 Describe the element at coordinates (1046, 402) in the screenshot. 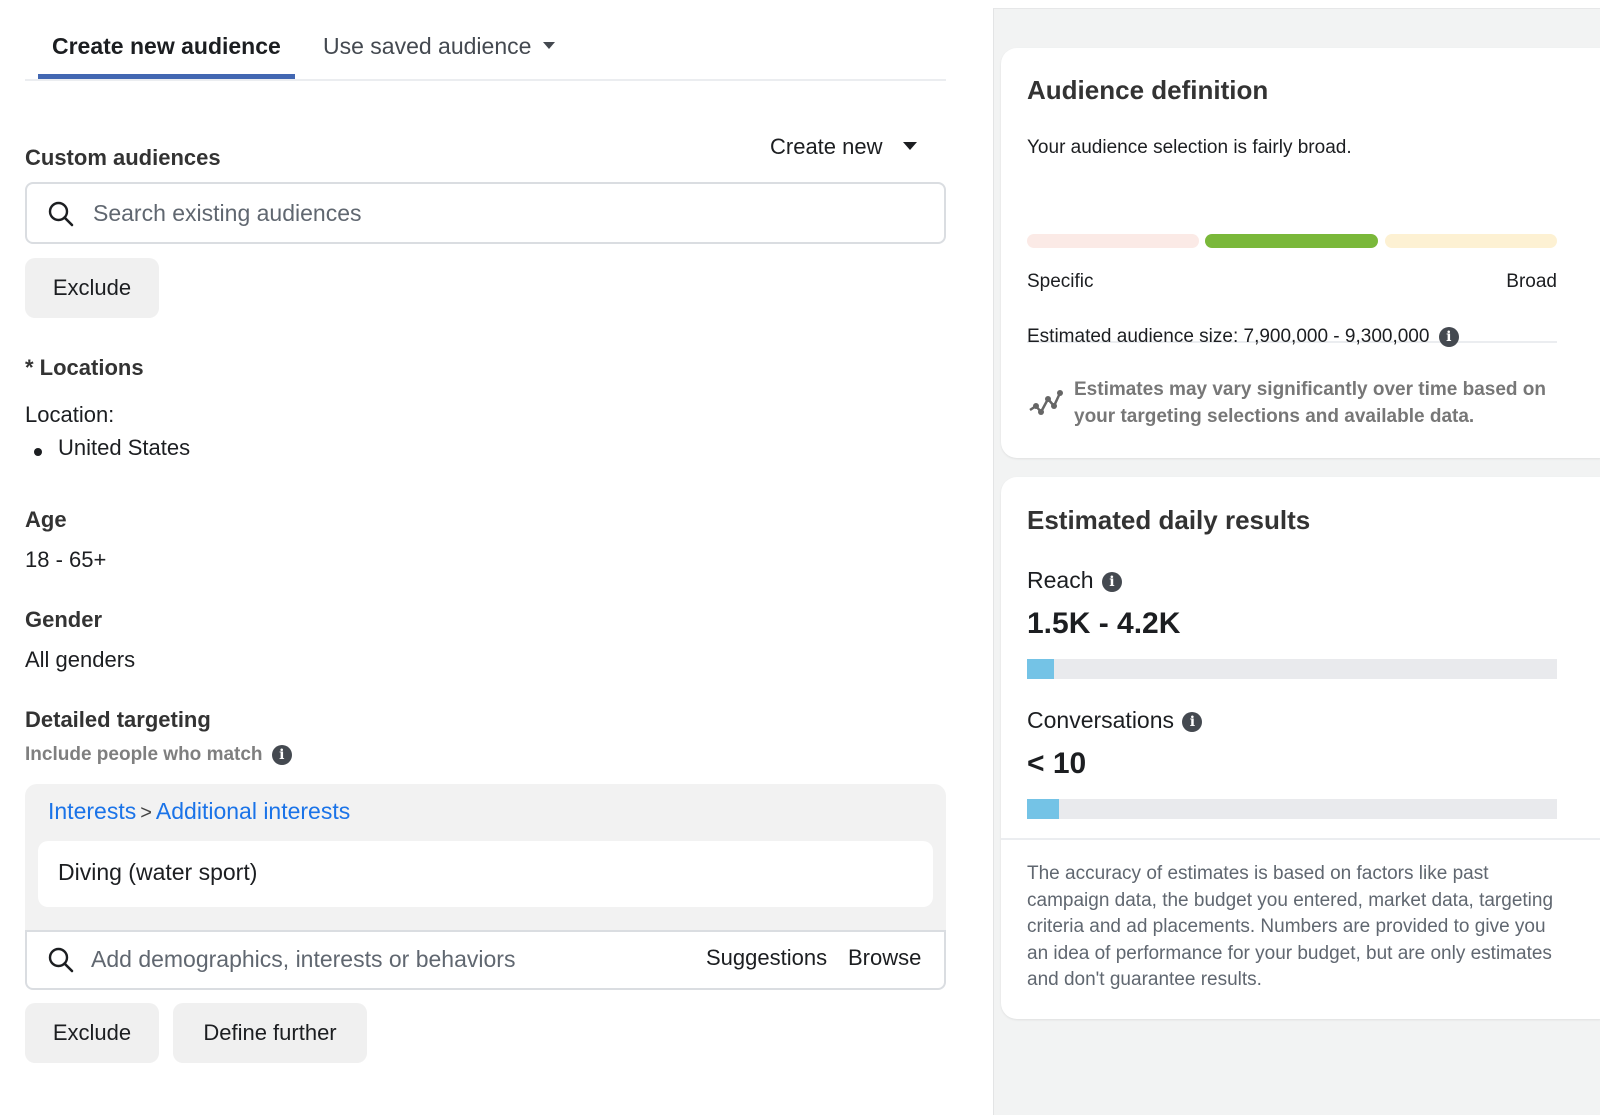

I see `trend-line-icon` at that location.